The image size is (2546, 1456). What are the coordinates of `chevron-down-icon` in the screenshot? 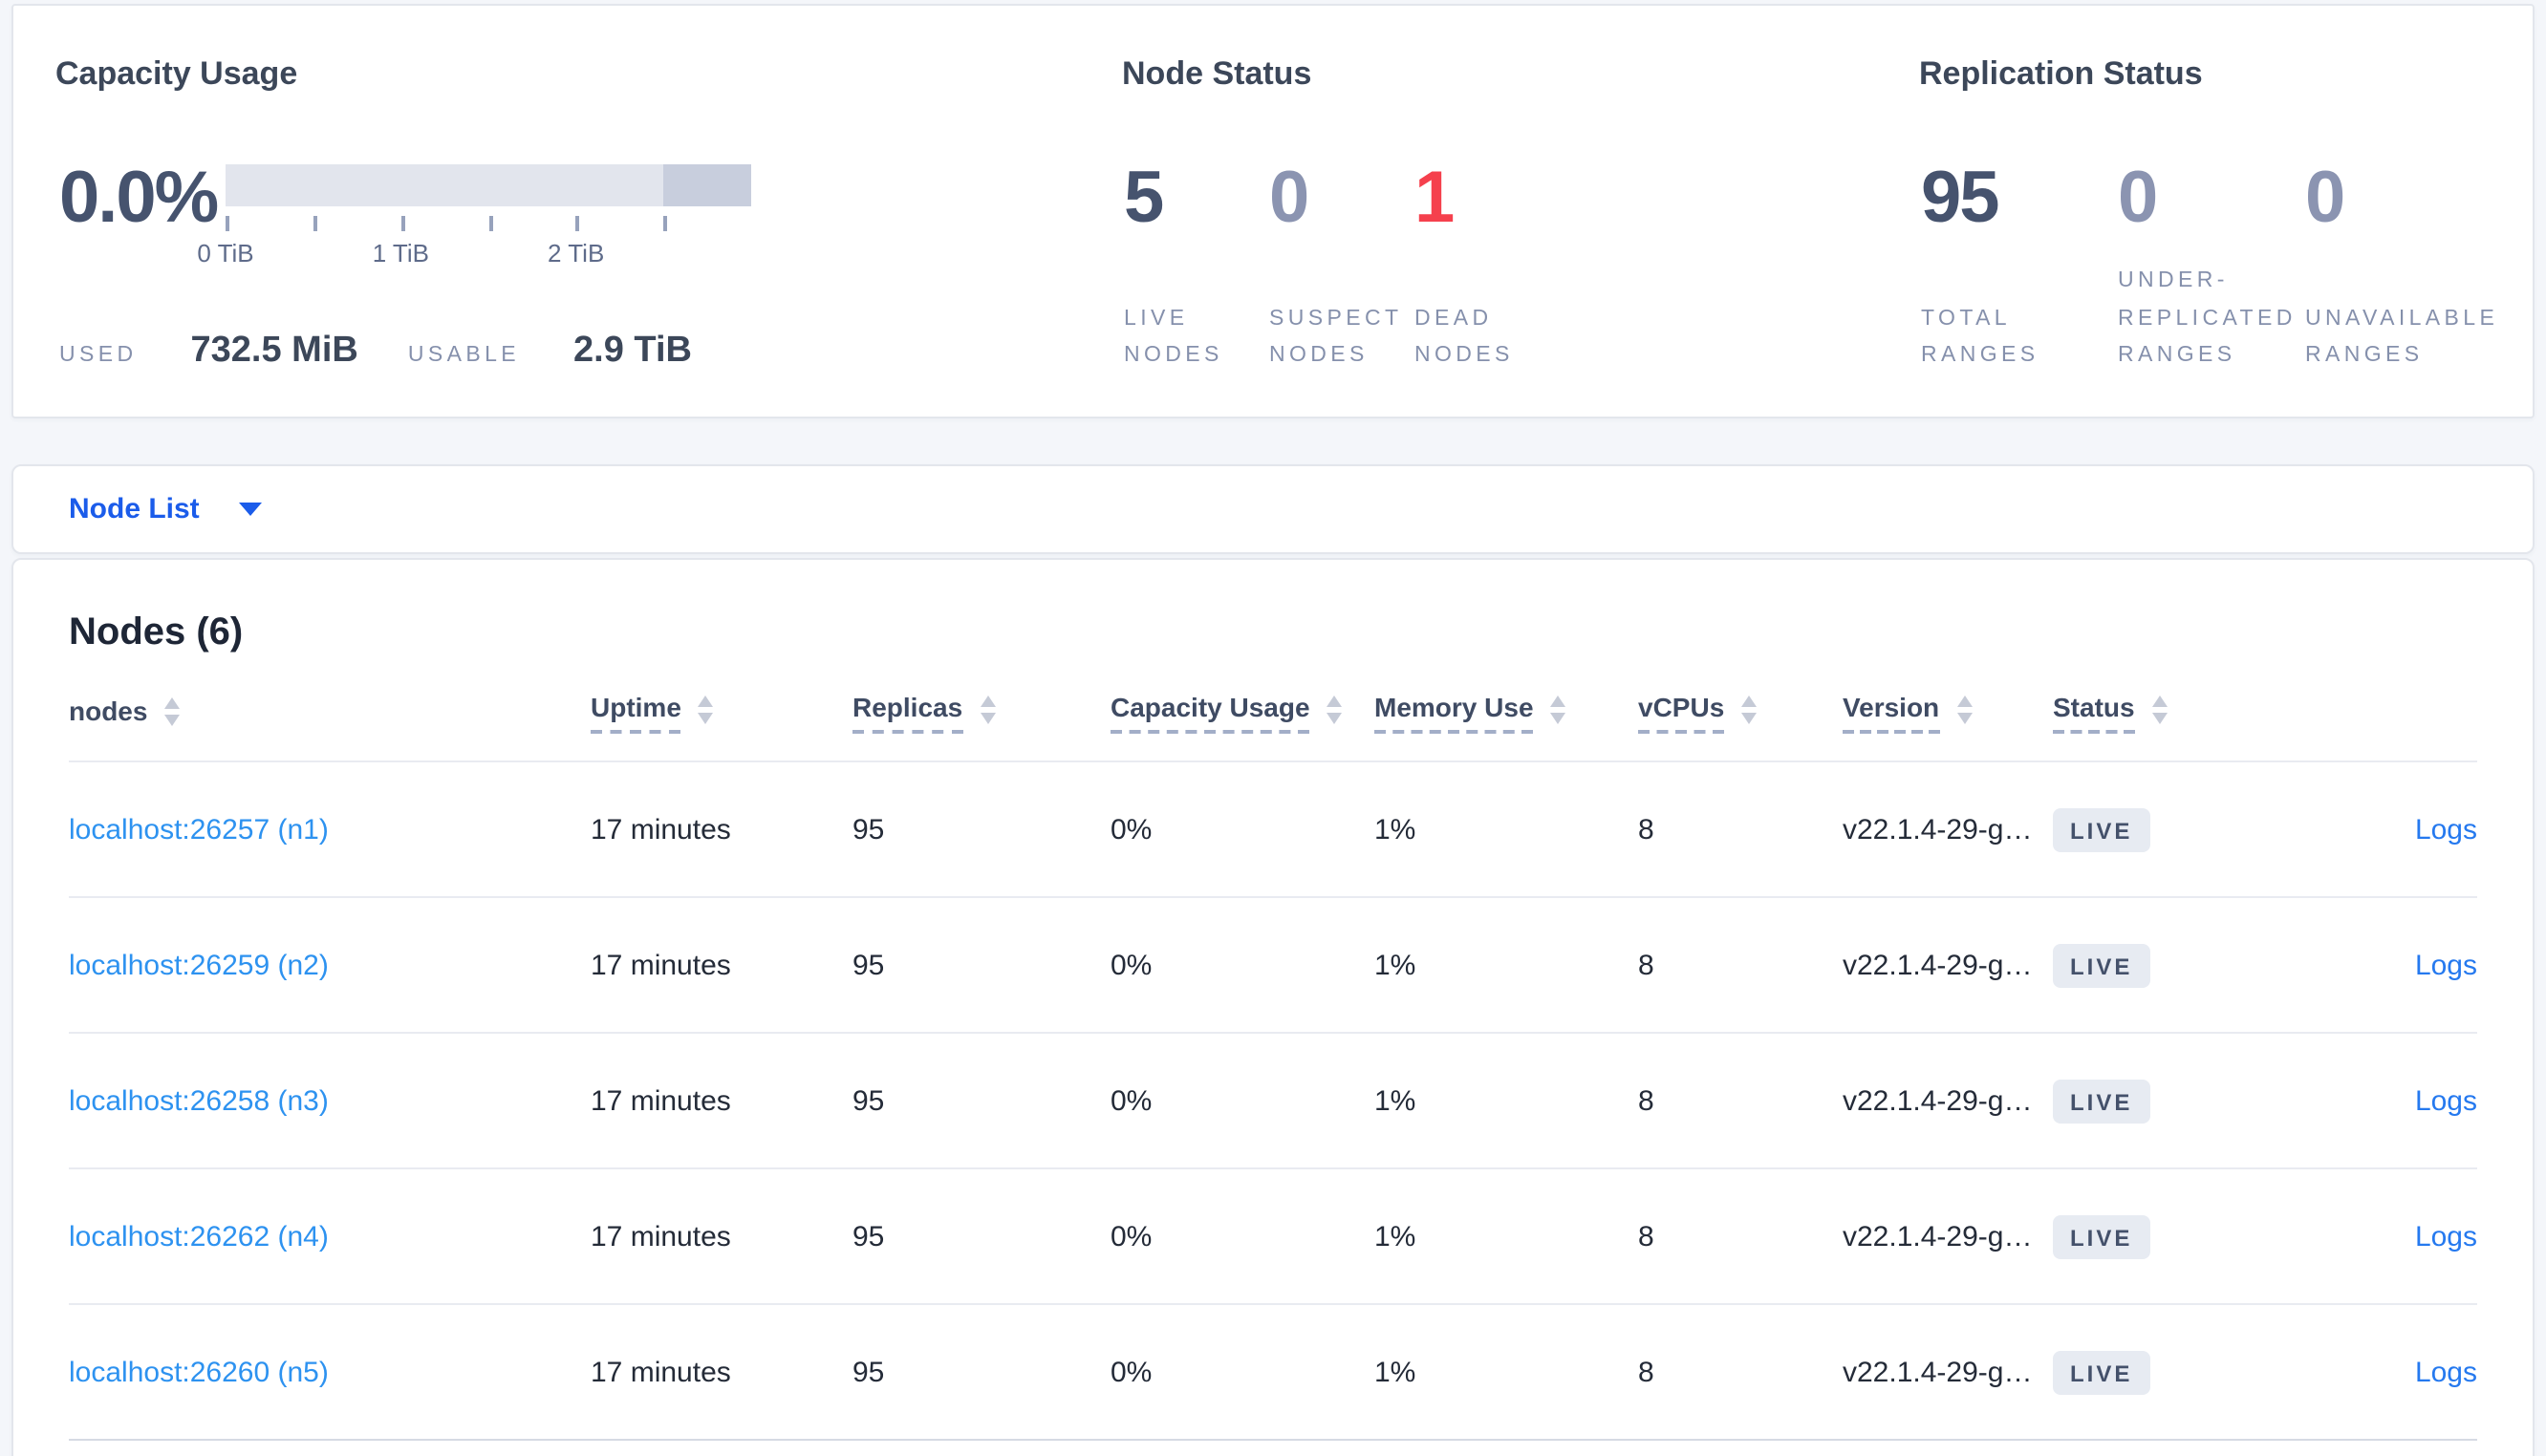 It's located at (251, 510).